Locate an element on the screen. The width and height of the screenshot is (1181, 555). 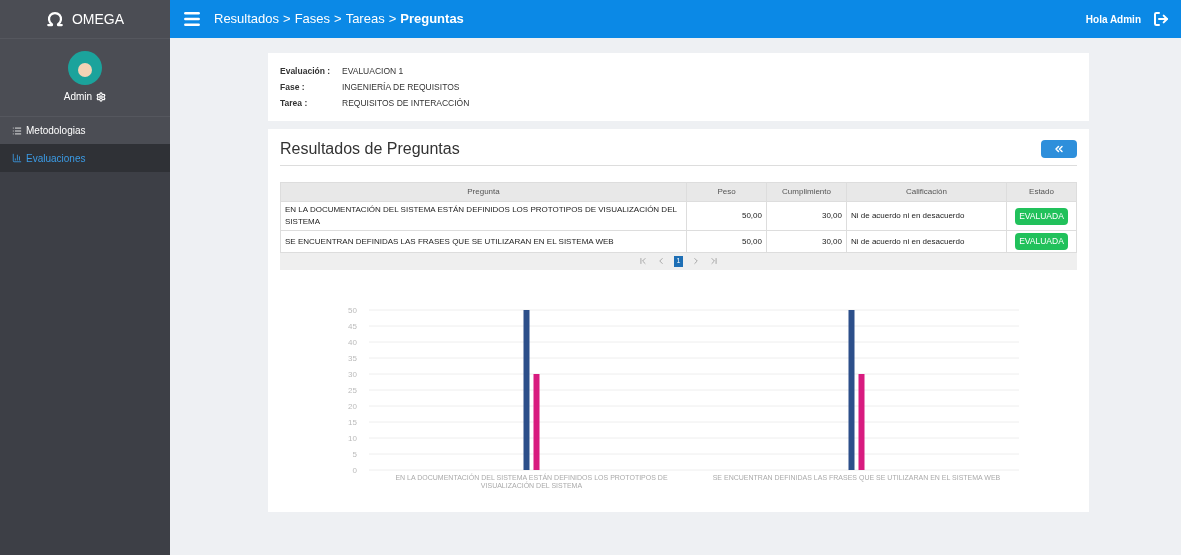
list-icon is located at coordinates (17, 130).